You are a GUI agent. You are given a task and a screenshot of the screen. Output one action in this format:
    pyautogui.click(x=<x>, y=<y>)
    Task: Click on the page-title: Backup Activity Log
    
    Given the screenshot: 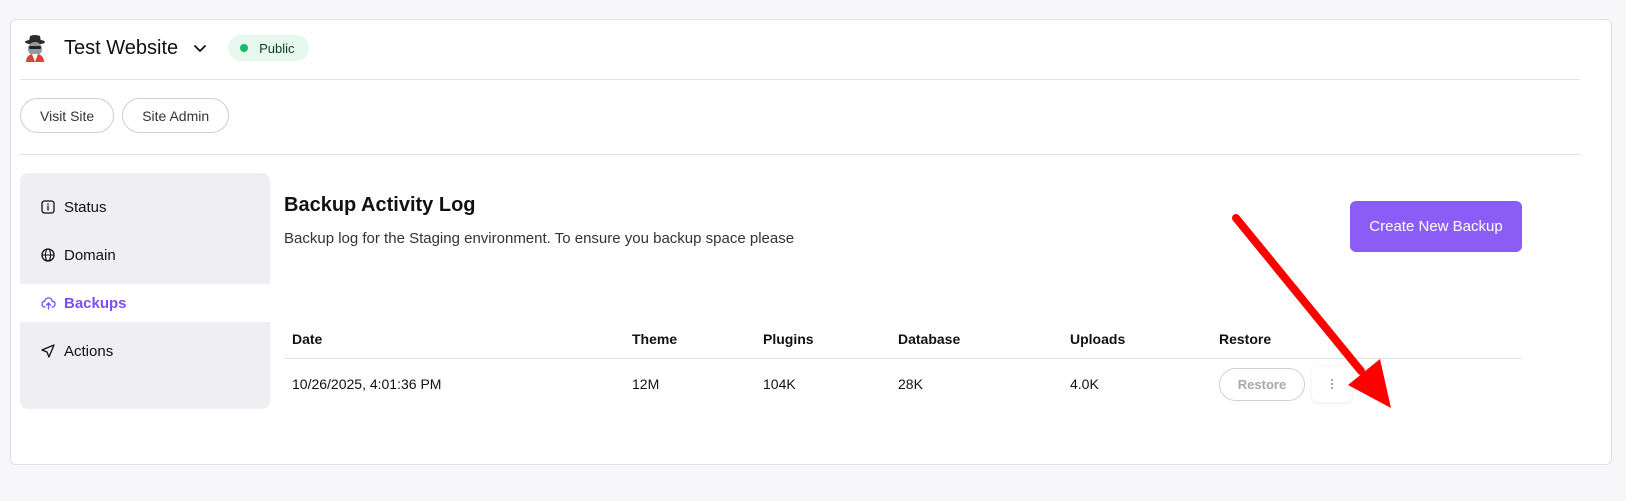 What is the action you would take?
    pyautogui.click(x=380, y=205)
    